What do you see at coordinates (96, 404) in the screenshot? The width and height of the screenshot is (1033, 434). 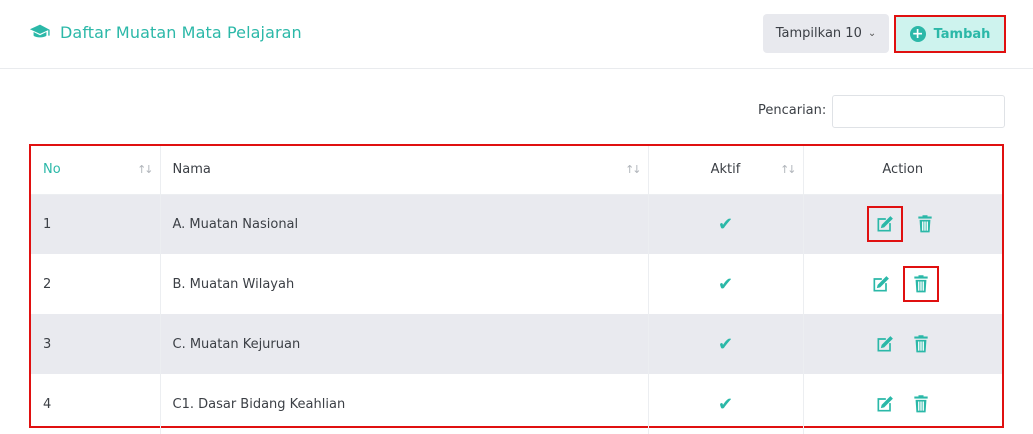 I see `cell-no: 4` at bounding box center [96, 404].